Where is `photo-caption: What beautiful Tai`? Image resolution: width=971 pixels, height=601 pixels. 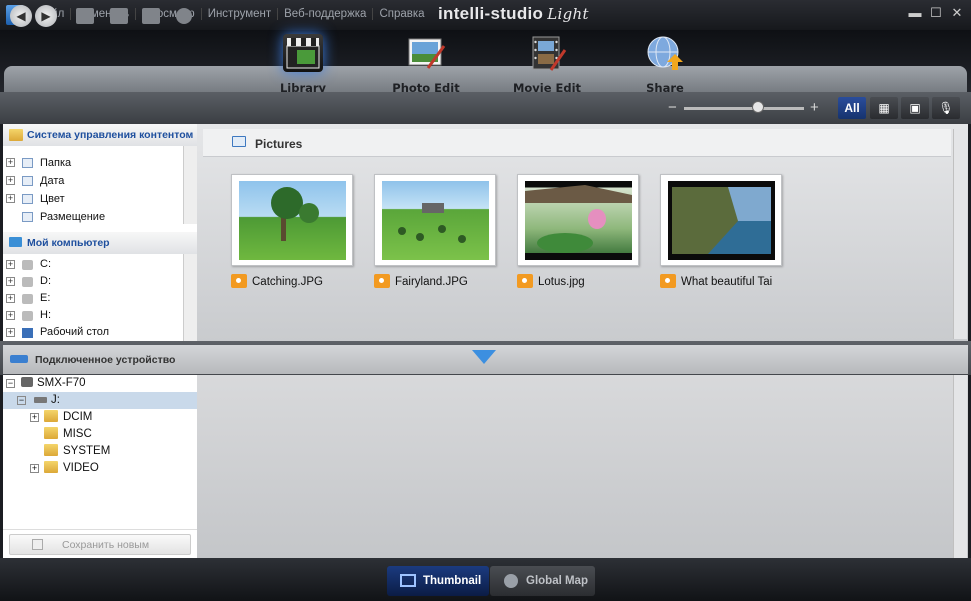 photo-caption: What beautiful Tai is located at coordinates (716, 281).